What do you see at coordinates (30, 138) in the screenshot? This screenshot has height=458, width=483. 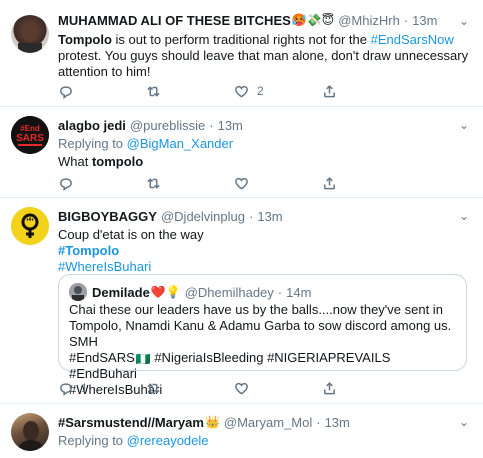 I see `avatar-text-main: SARS` at bounding box center [30, 138].